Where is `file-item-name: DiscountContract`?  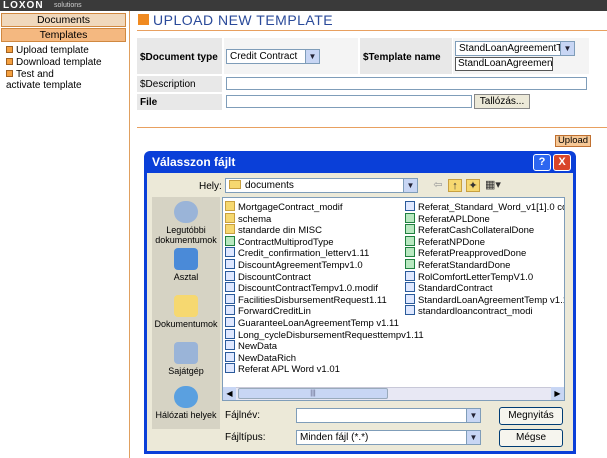
file-item-name: DiscountContract is located at coordinates (274, 277).